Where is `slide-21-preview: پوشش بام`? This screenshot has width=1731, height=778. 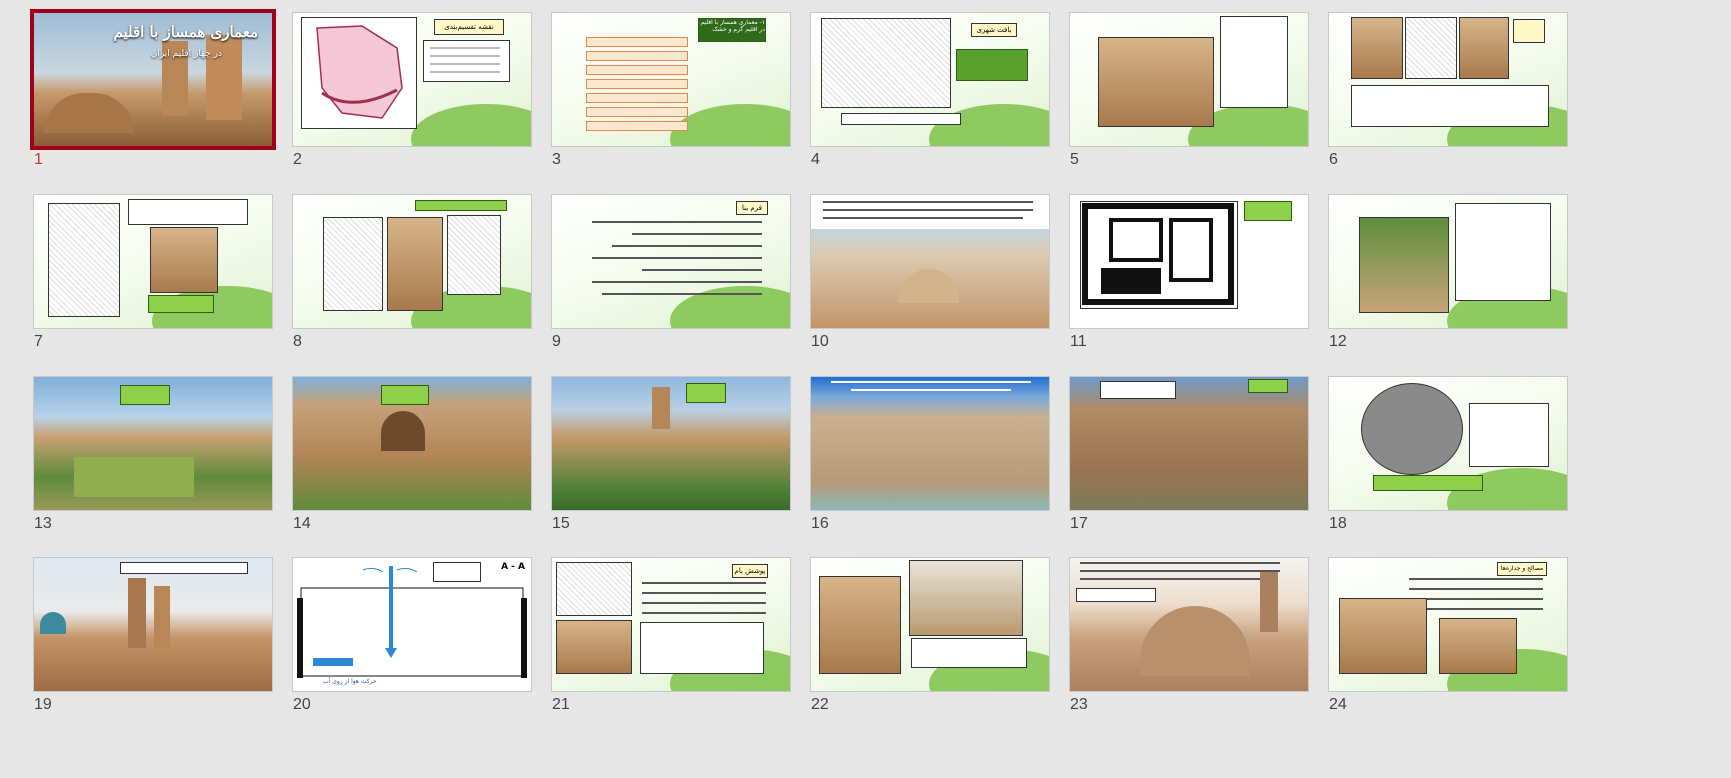 slide-21-preview: پوشش بام is located at coordinates (671, 624).